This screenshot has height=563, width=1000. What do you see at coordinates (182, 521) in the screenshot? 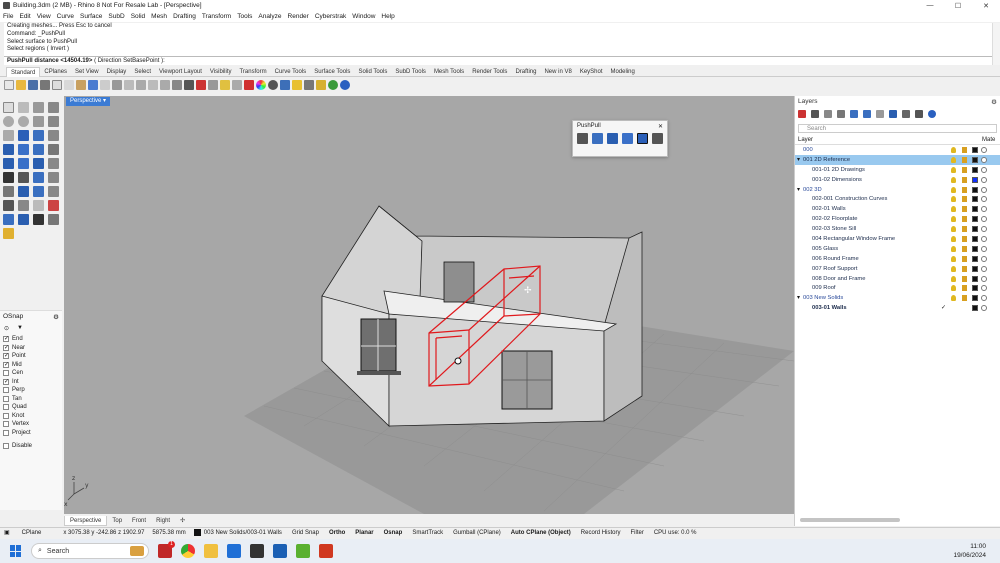
I see `add-viewport-icon: ✢` at bounding box center [182, 521].